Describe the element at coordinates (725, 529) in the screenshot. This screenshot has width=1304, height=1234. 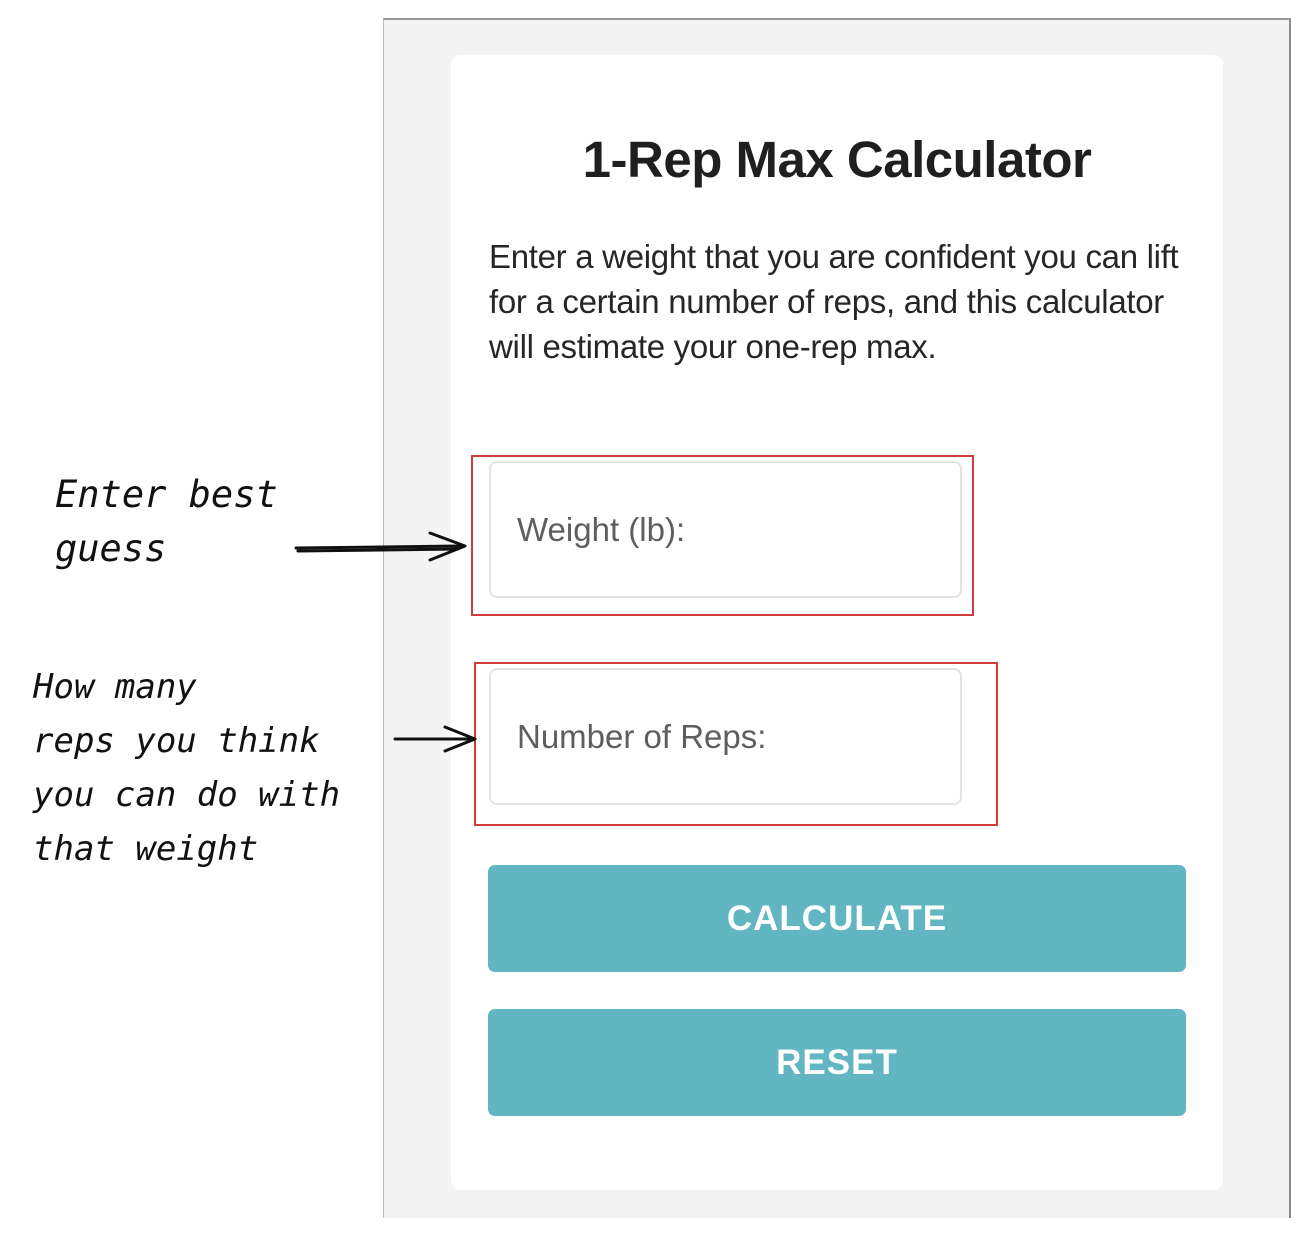
I see `weight-input` at that location.